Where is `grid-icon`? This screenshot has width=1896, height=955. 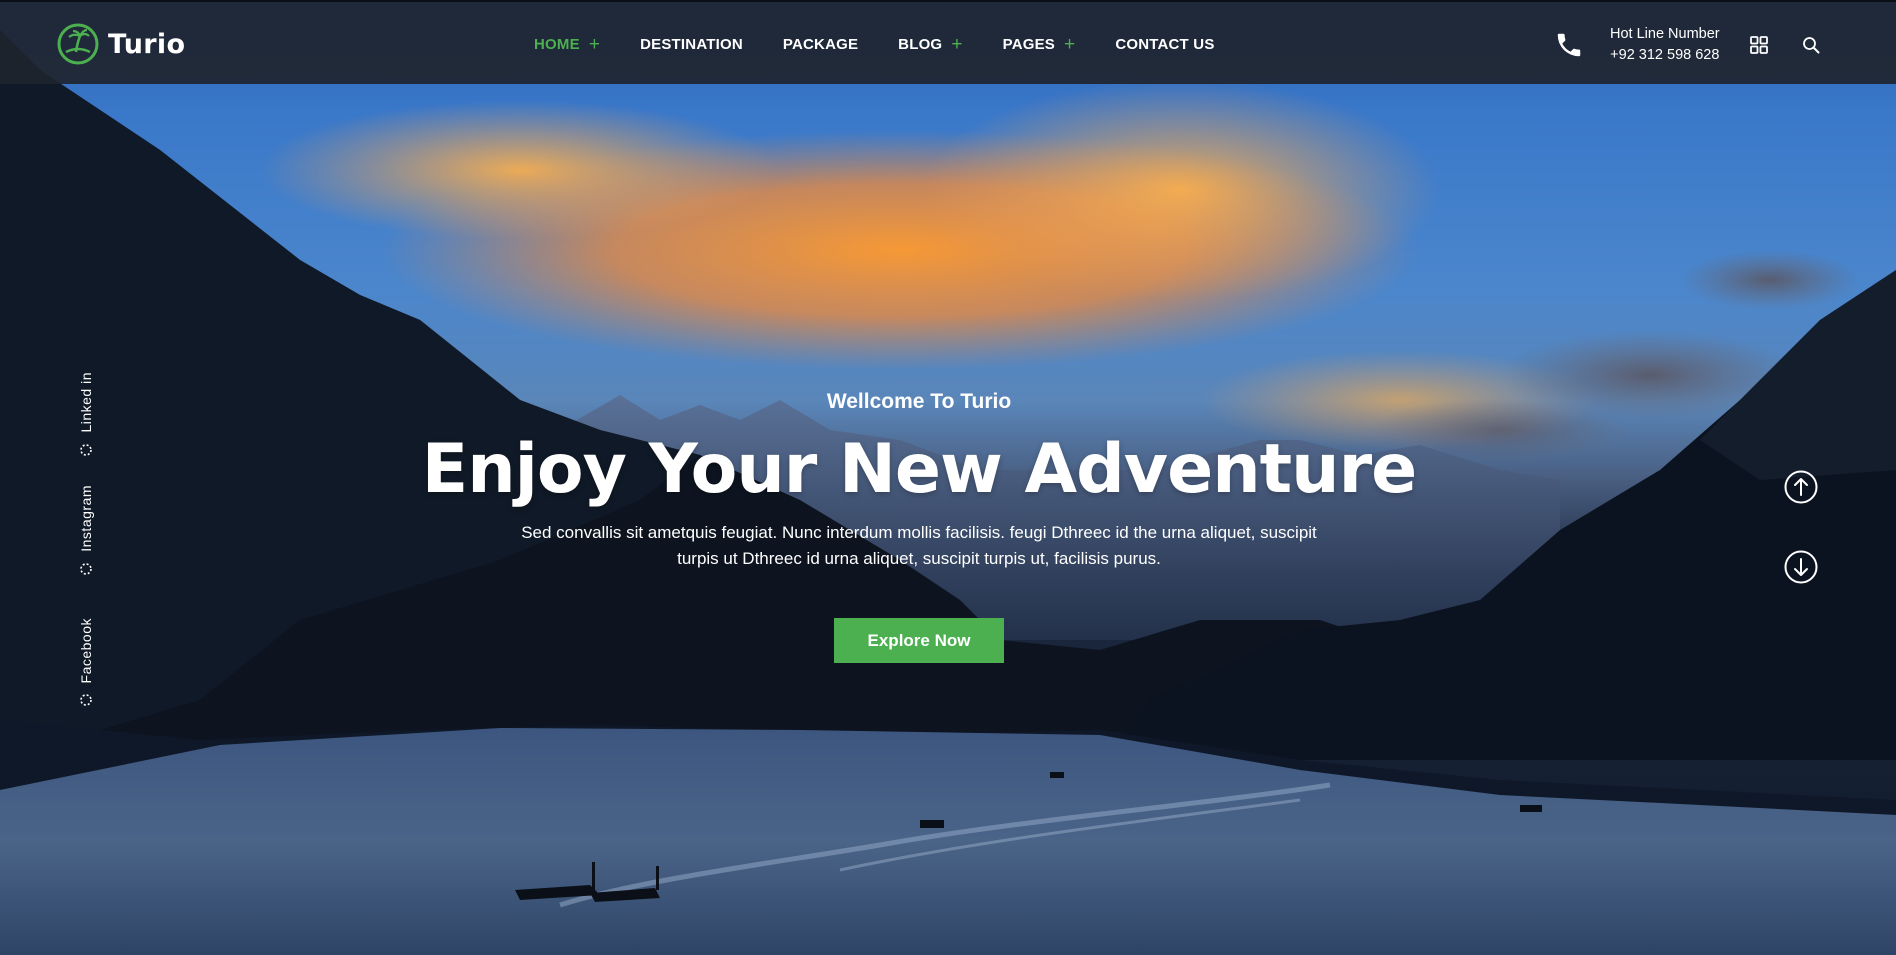
grid-icon is located at coordinates (1759, 45).